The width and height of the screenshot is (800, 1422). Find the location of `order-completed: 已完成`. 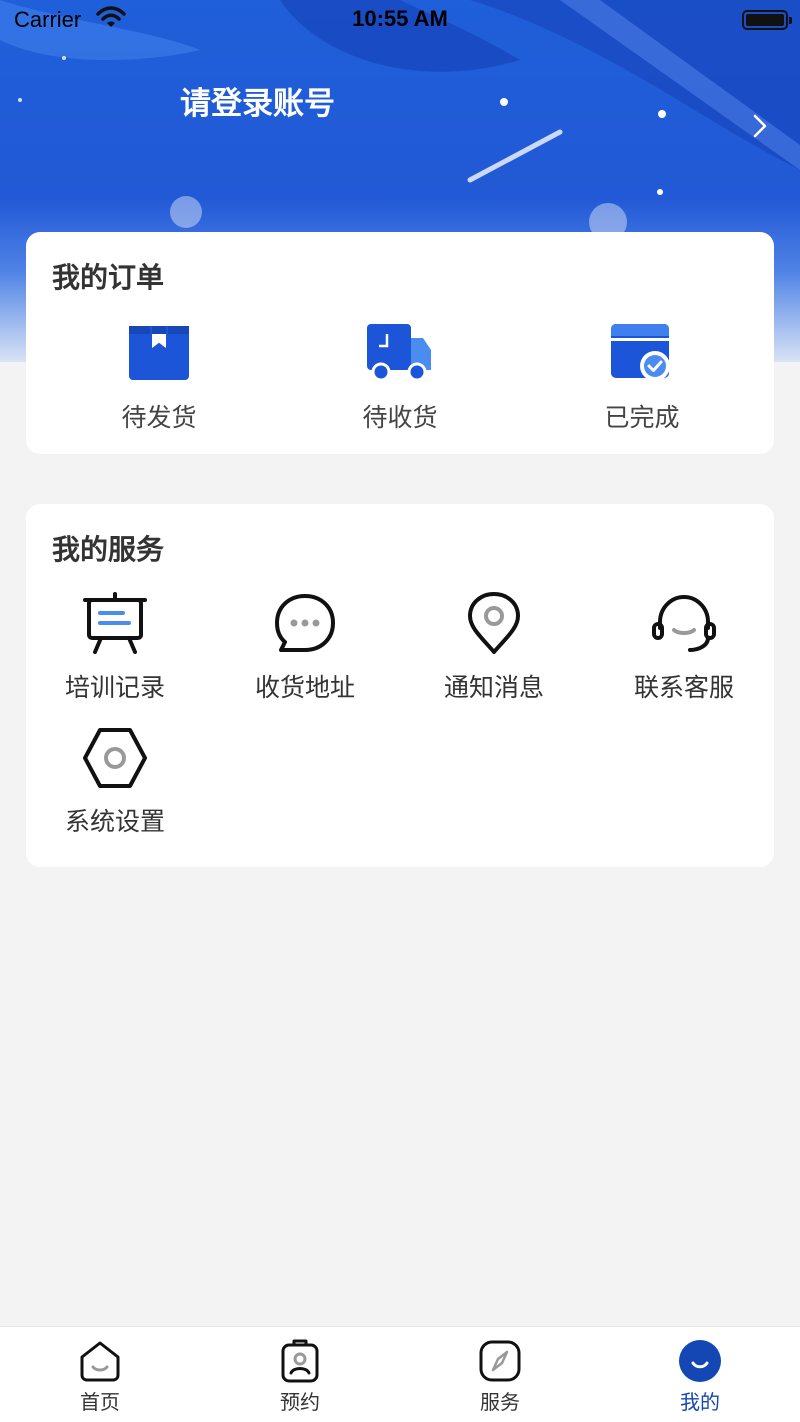

order-completed: 已完成 is located at coordinates (642, 376).